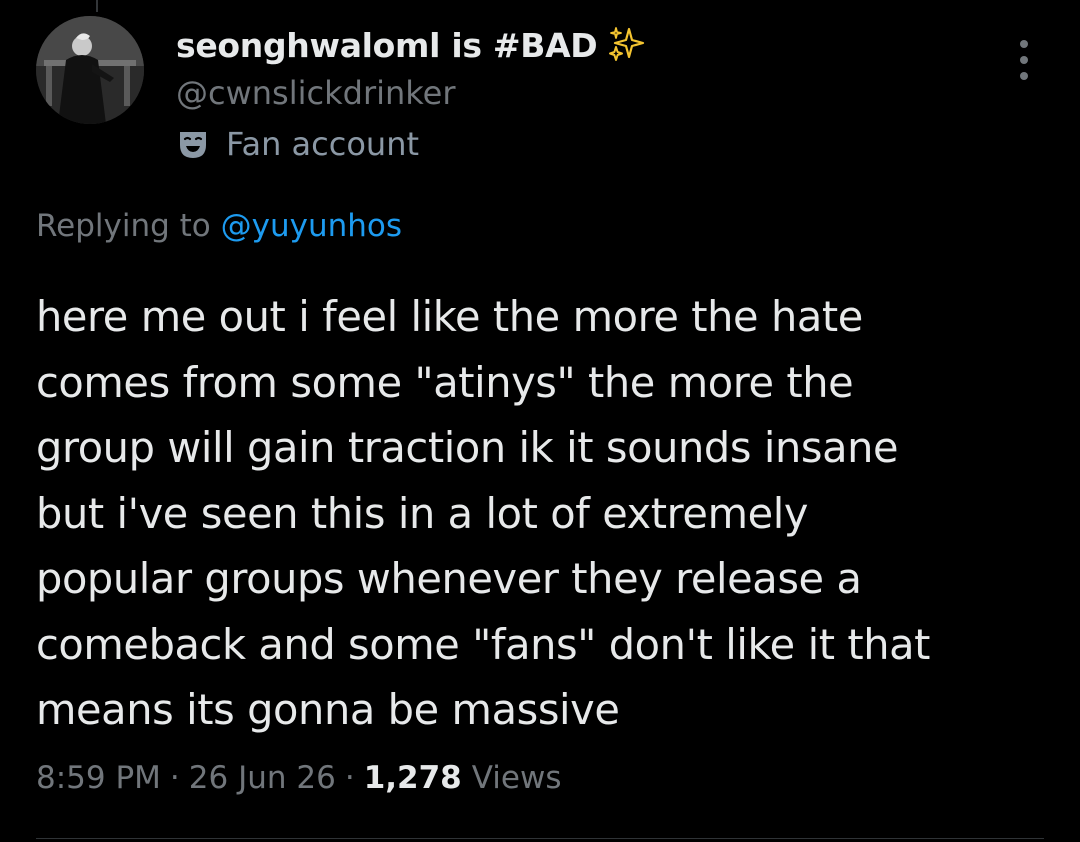 The image size is (1080, 842). I want to click on tweet-line: comes from some "atinys" the more the, so click(445, 382).